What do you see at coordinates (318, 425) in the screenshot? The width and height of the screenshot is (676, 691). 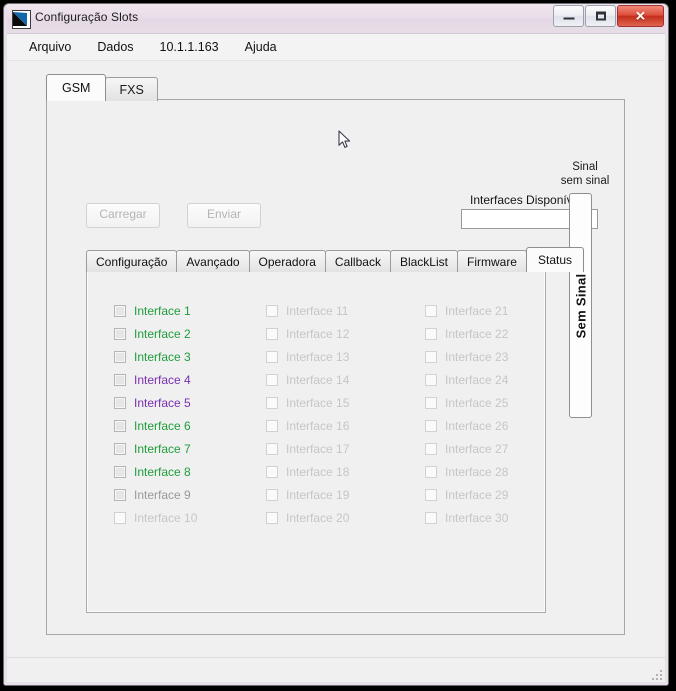 I see `interface-label: Interface 16` at bounding box center [318, 425].